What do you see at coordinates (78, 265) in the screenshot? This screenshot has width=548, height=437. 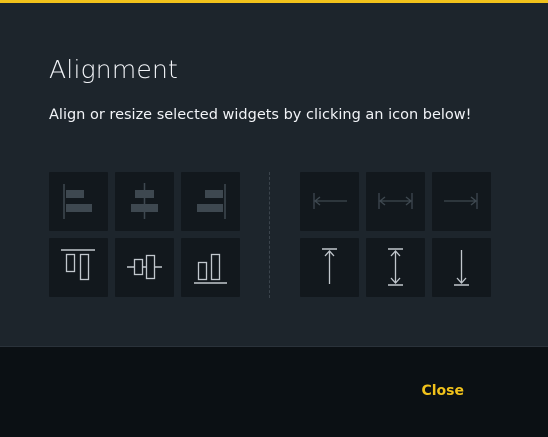 I see `align-top-icon` at bounding box center [78, 265].